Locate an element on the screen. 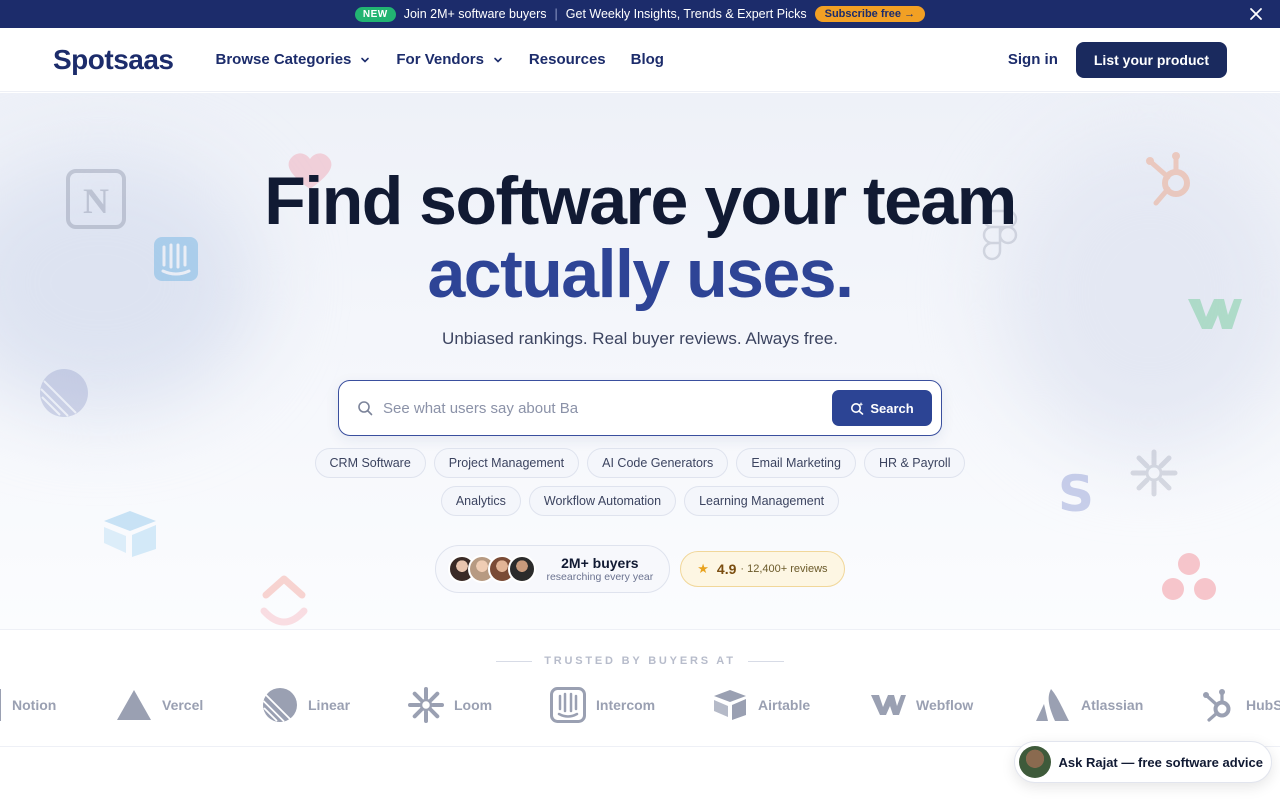 The width and height of the screenshot is (1280, 800). chip-hr-payroll: HR & Payroll is located at coordinates (914, 463).